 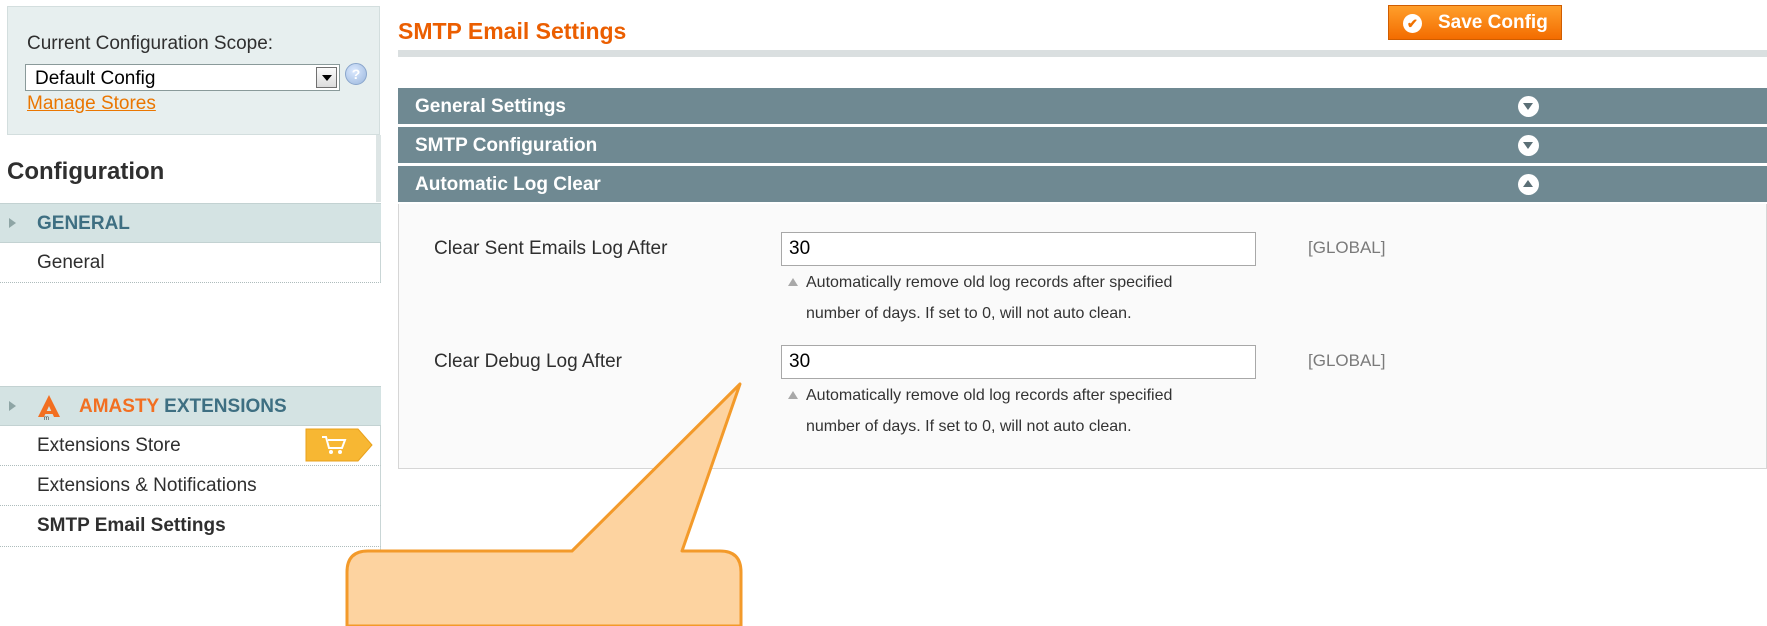 I want to click on sidebar-item-extensions-notifications: Extensions & Notifications, so click(x=190, y=486).